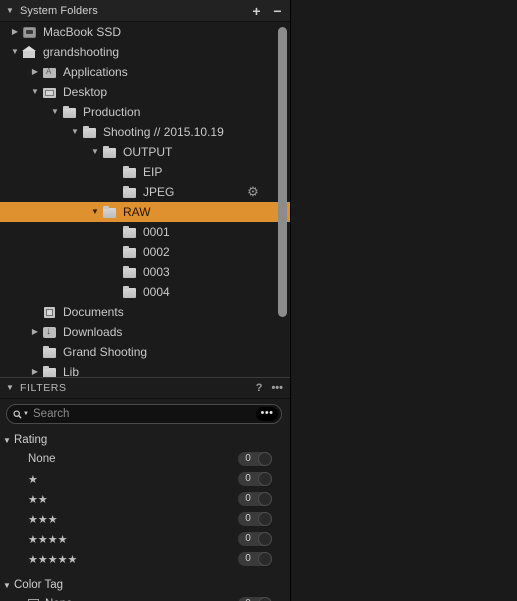  I want to click on rating-rows: None 0 ★ 0 ★★ 0 ★★★ 0 ★★★★ 0 ★★★★★ 0, so click(145, 509).